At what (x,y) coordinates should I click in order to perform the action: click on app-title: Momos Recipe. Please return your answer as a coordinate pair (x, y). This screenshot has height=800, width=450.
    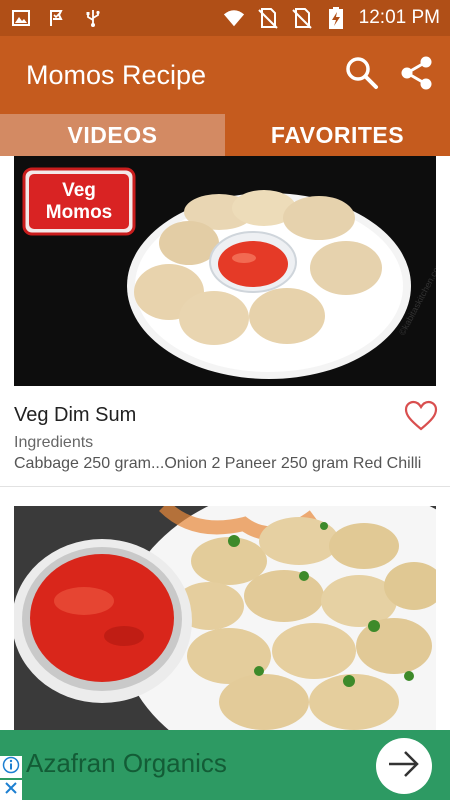
    Looking at the image, I should click on (116, 74).